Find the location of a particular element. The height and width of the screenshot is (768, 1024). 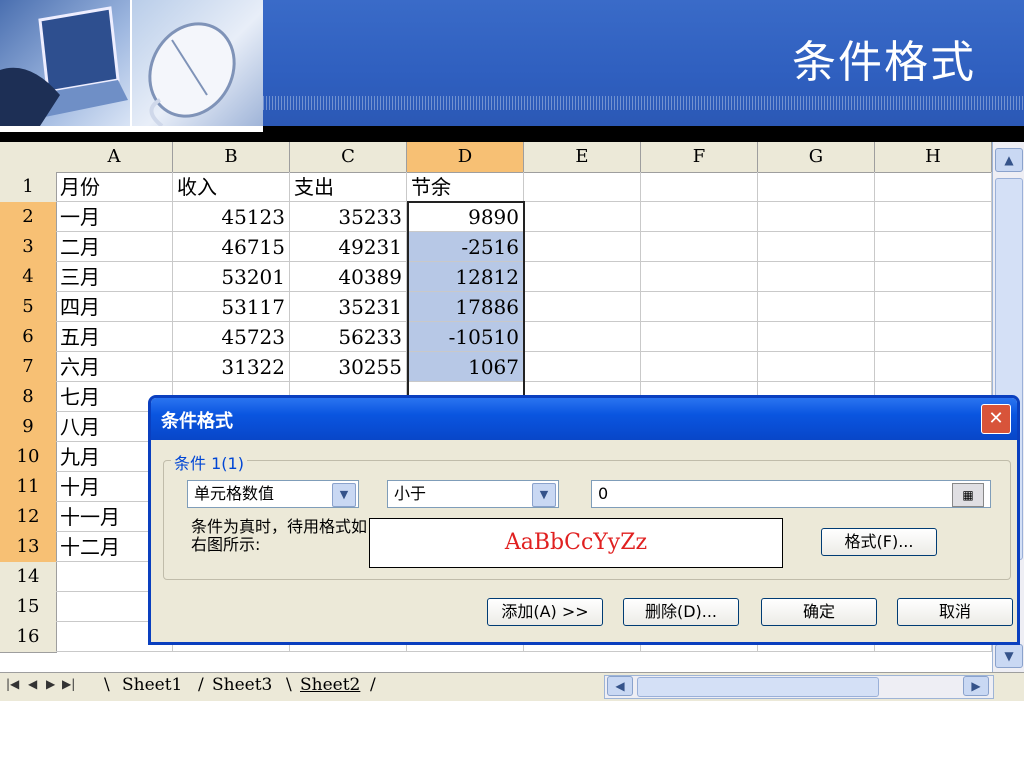

table-cell: -2516 is located at coordinates (465, 247).